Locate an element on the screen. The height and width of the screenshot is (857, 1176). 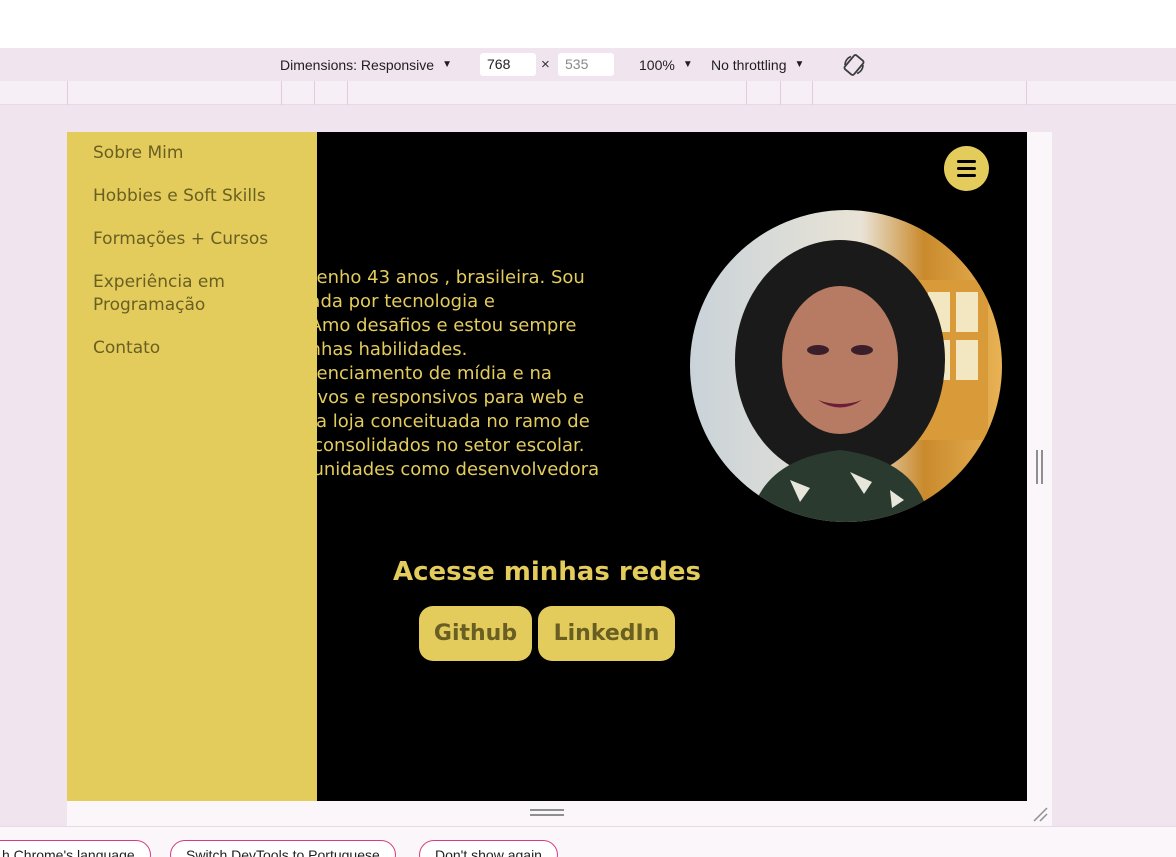
about-line: rativos e responsivos para web e is located at coordinates (436, 397).